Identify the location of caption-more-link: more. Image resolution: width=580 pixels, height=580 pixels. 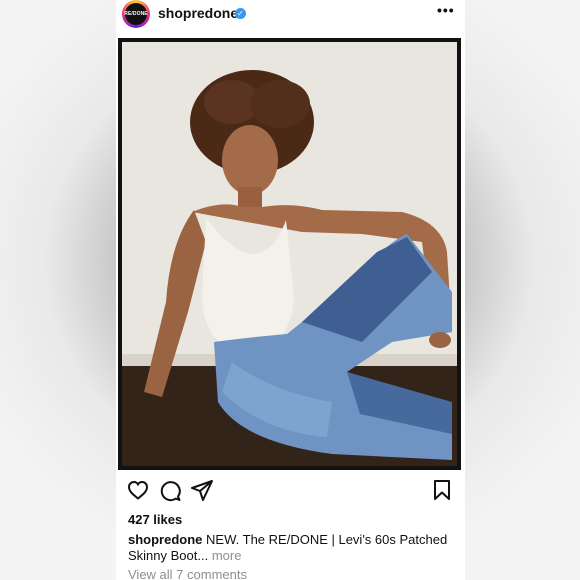
(227, 555).